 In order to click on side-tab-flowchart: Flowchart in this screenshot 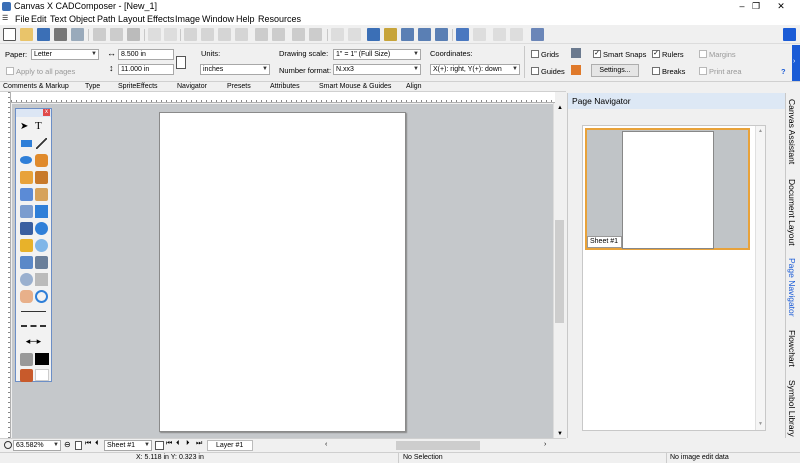, I will do `click(792, 348)`.